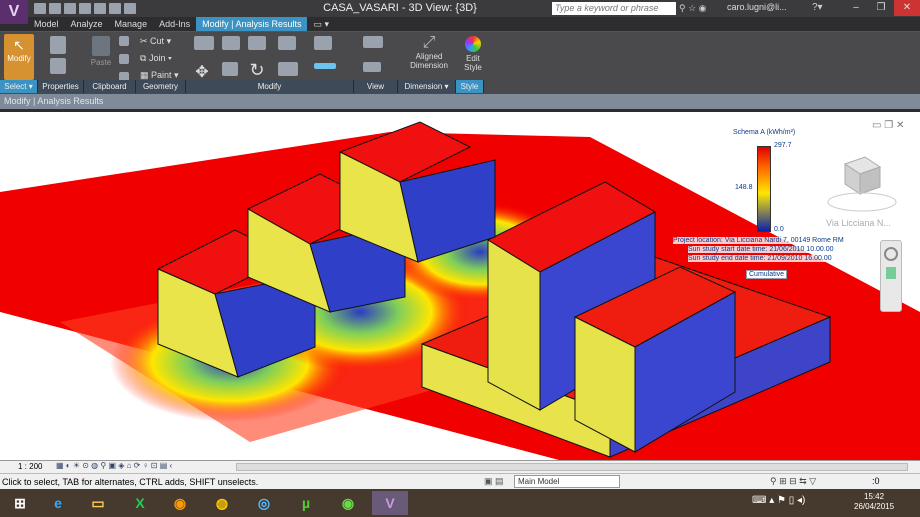 The width and height of the screenshot is (920, 517). Describe the element at coordinates (744, 187) in the screenshot. I see `legend-mid: 148.8` at that location.